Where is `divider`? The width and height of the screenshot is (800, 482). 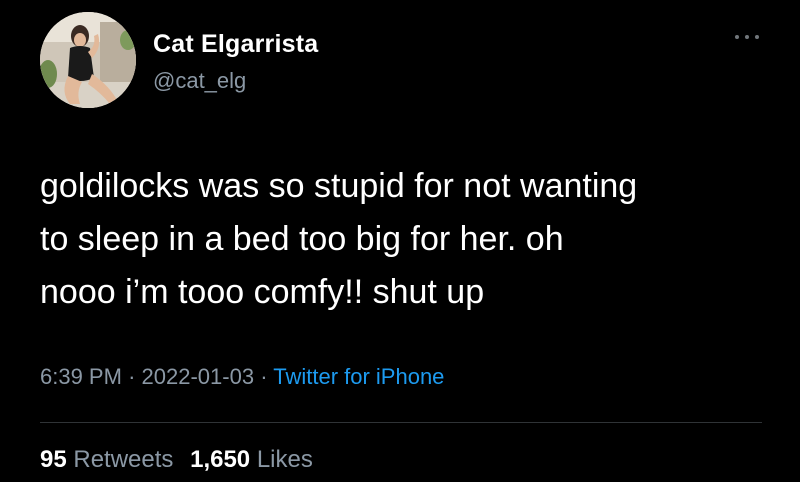
divider is located at coordinates (401, 422).